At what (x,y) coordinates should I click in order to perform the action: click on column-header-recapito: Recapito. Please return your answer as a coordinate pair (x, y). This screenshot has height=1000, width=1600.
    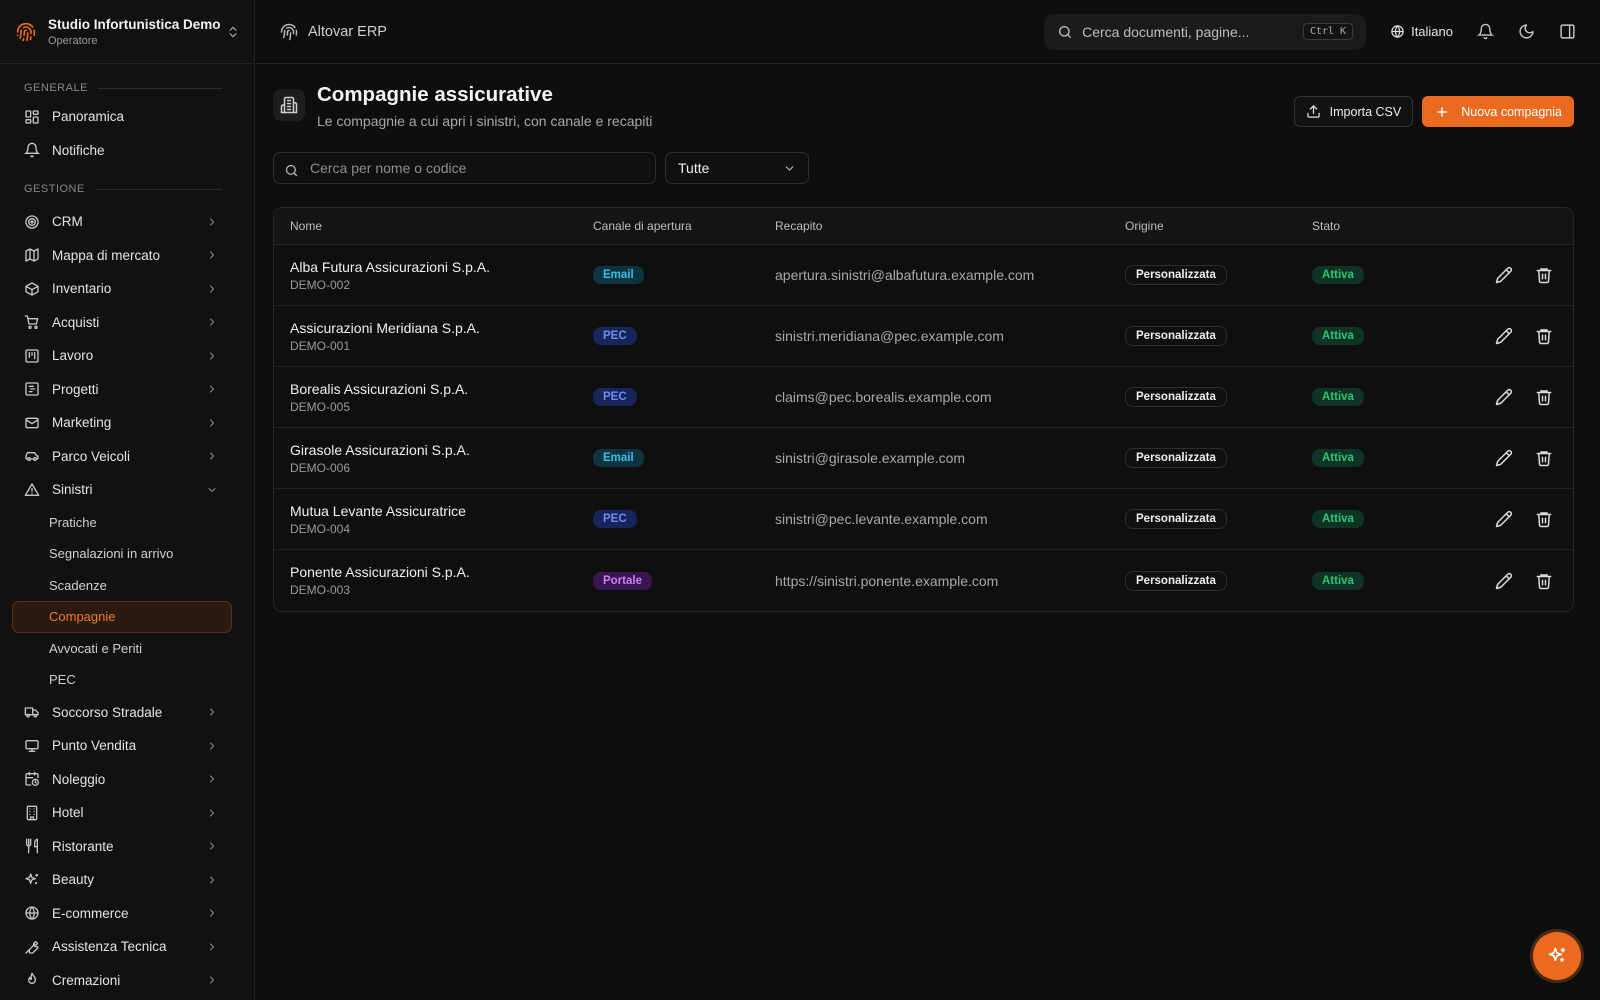
    Looking at the image, I should click on (950, 226).